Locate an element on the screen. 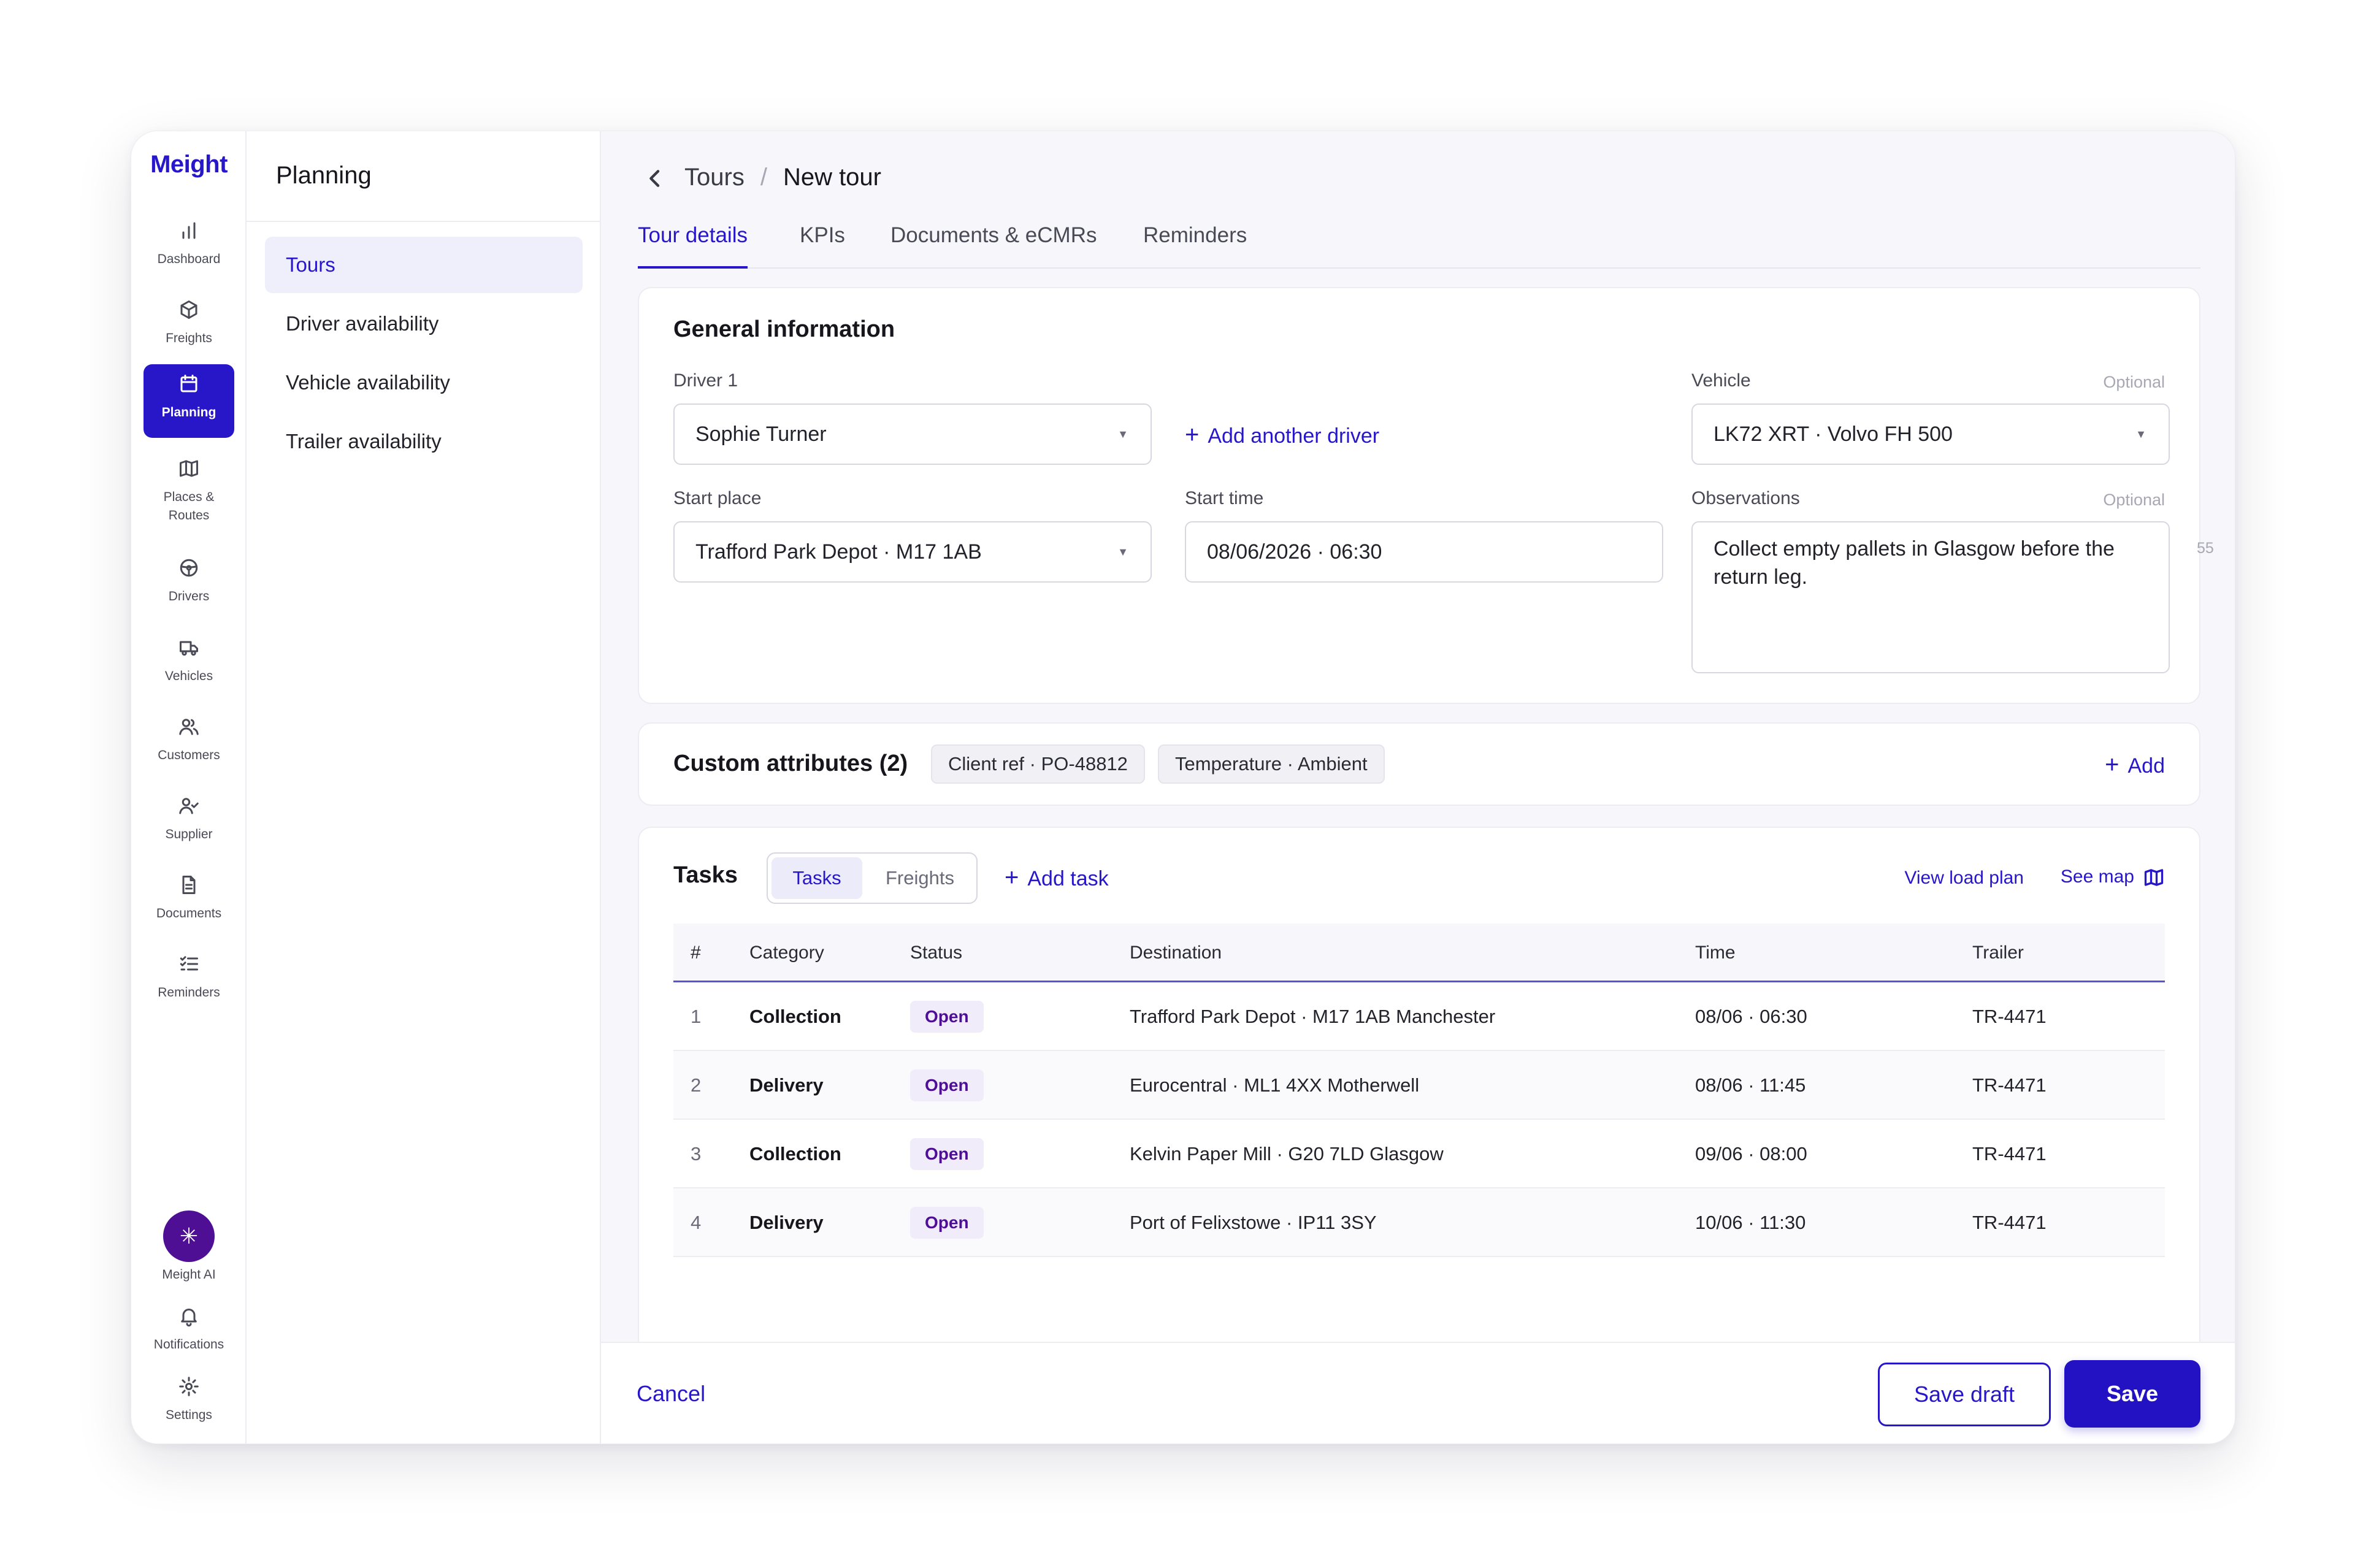  rail-item-planning: Planning is located at coordinates (189, 401).